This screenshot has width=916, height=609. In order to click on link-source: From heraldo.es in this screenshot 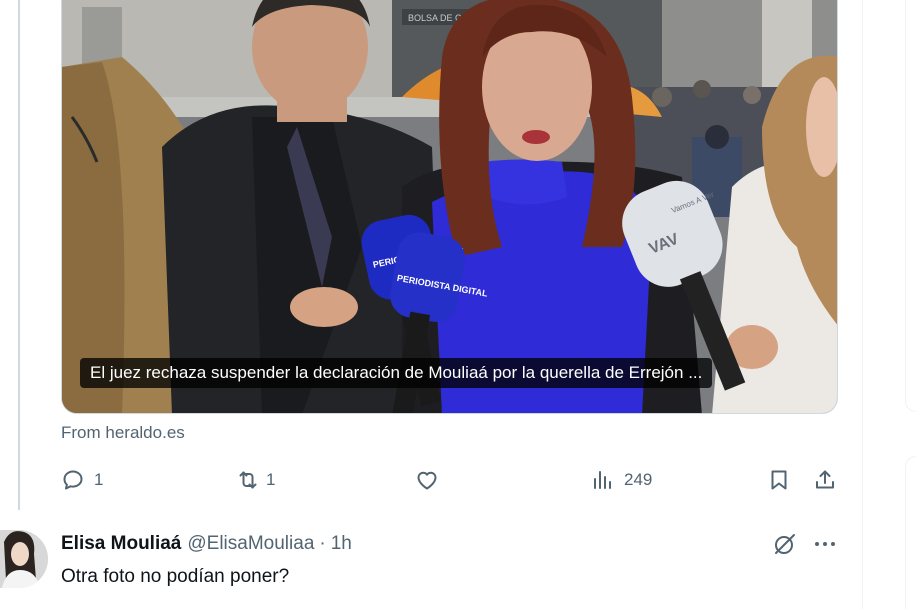, I will do `click(123, 433)`.